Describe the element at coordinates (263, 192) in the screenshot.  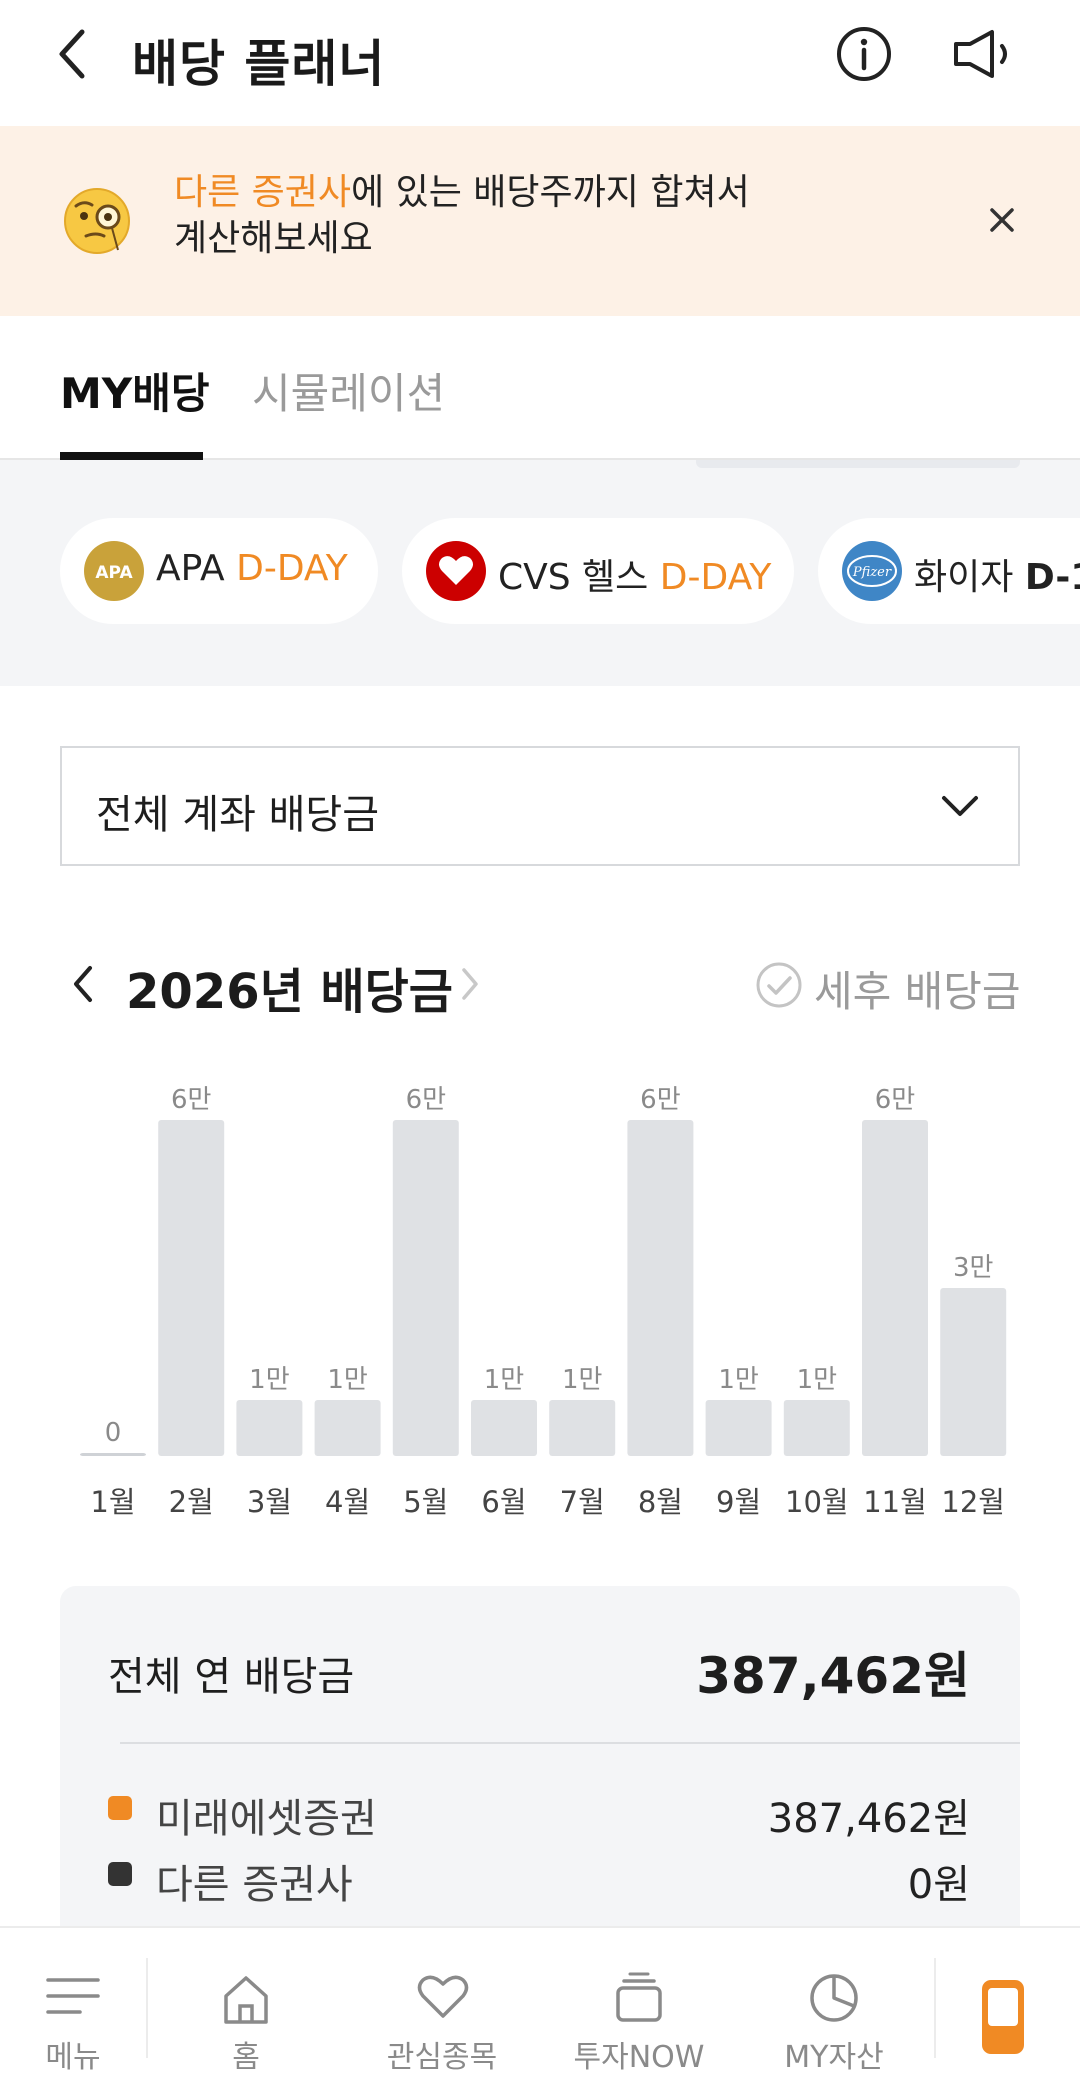
I see `banner-highlight: 다른 증권사` at that location.